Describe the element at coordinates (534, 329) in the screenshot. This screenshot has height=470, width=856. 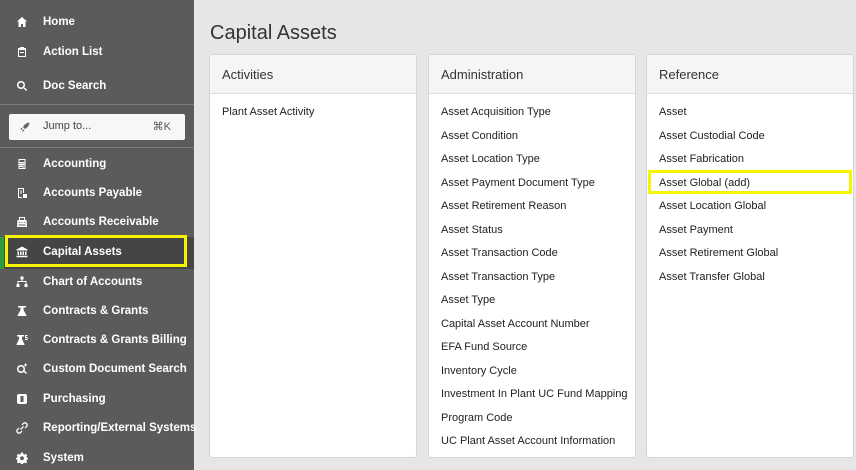
I see `link-capital-asset-account-number: Capital Asset Account Number` at that location.